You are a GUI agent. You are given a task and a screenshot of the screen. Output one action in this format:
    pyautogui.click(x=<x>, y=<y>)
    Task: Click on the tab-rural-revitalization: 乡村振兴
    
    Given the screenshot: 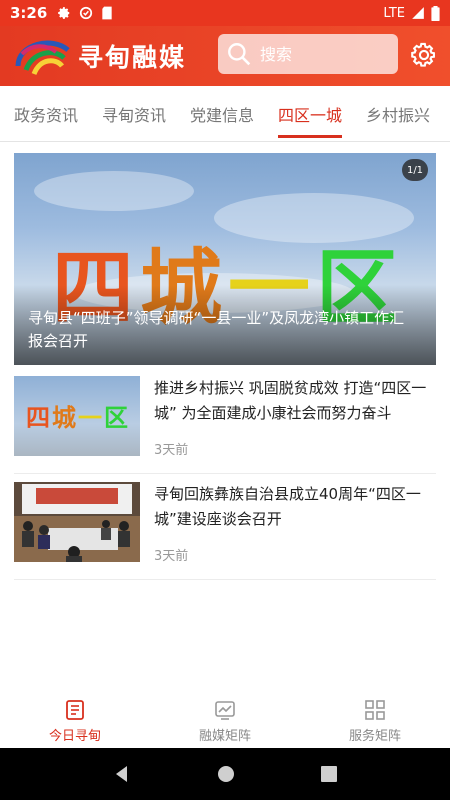 What is the action you would take?
    pyautogui.click(x=398, y=114)
    